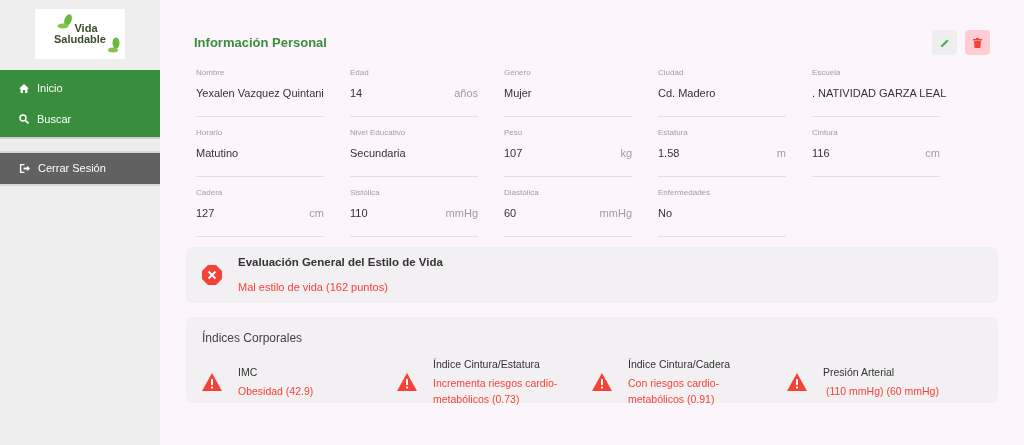 The height and width of the screenshot is (445, 1024). Describe the element at coordinates (568, 221) in the screenshot. I see `text-field: 60 mmHg` at that location.